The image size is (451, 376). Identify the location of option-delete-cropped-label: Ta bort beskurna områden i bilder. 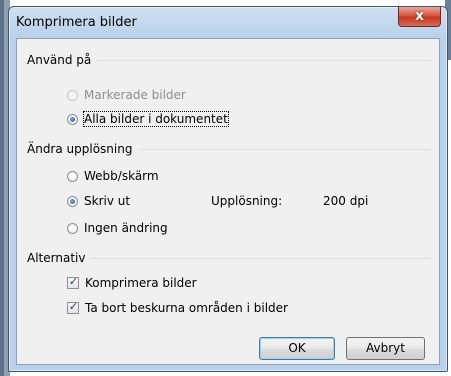
(186, 308).